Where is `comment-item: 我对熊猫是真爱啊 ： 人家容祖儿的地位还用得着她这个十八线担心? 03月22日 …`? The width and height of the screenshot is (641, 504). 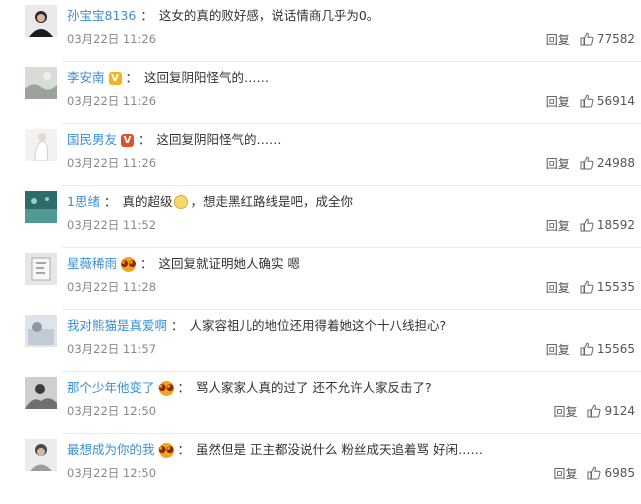
comment-item: 我对熊猫是真爱啊 ： 人家容祖儿的地位还用得着她这个十八线担心? 03月22日 … is located at coordinates (320, 341).